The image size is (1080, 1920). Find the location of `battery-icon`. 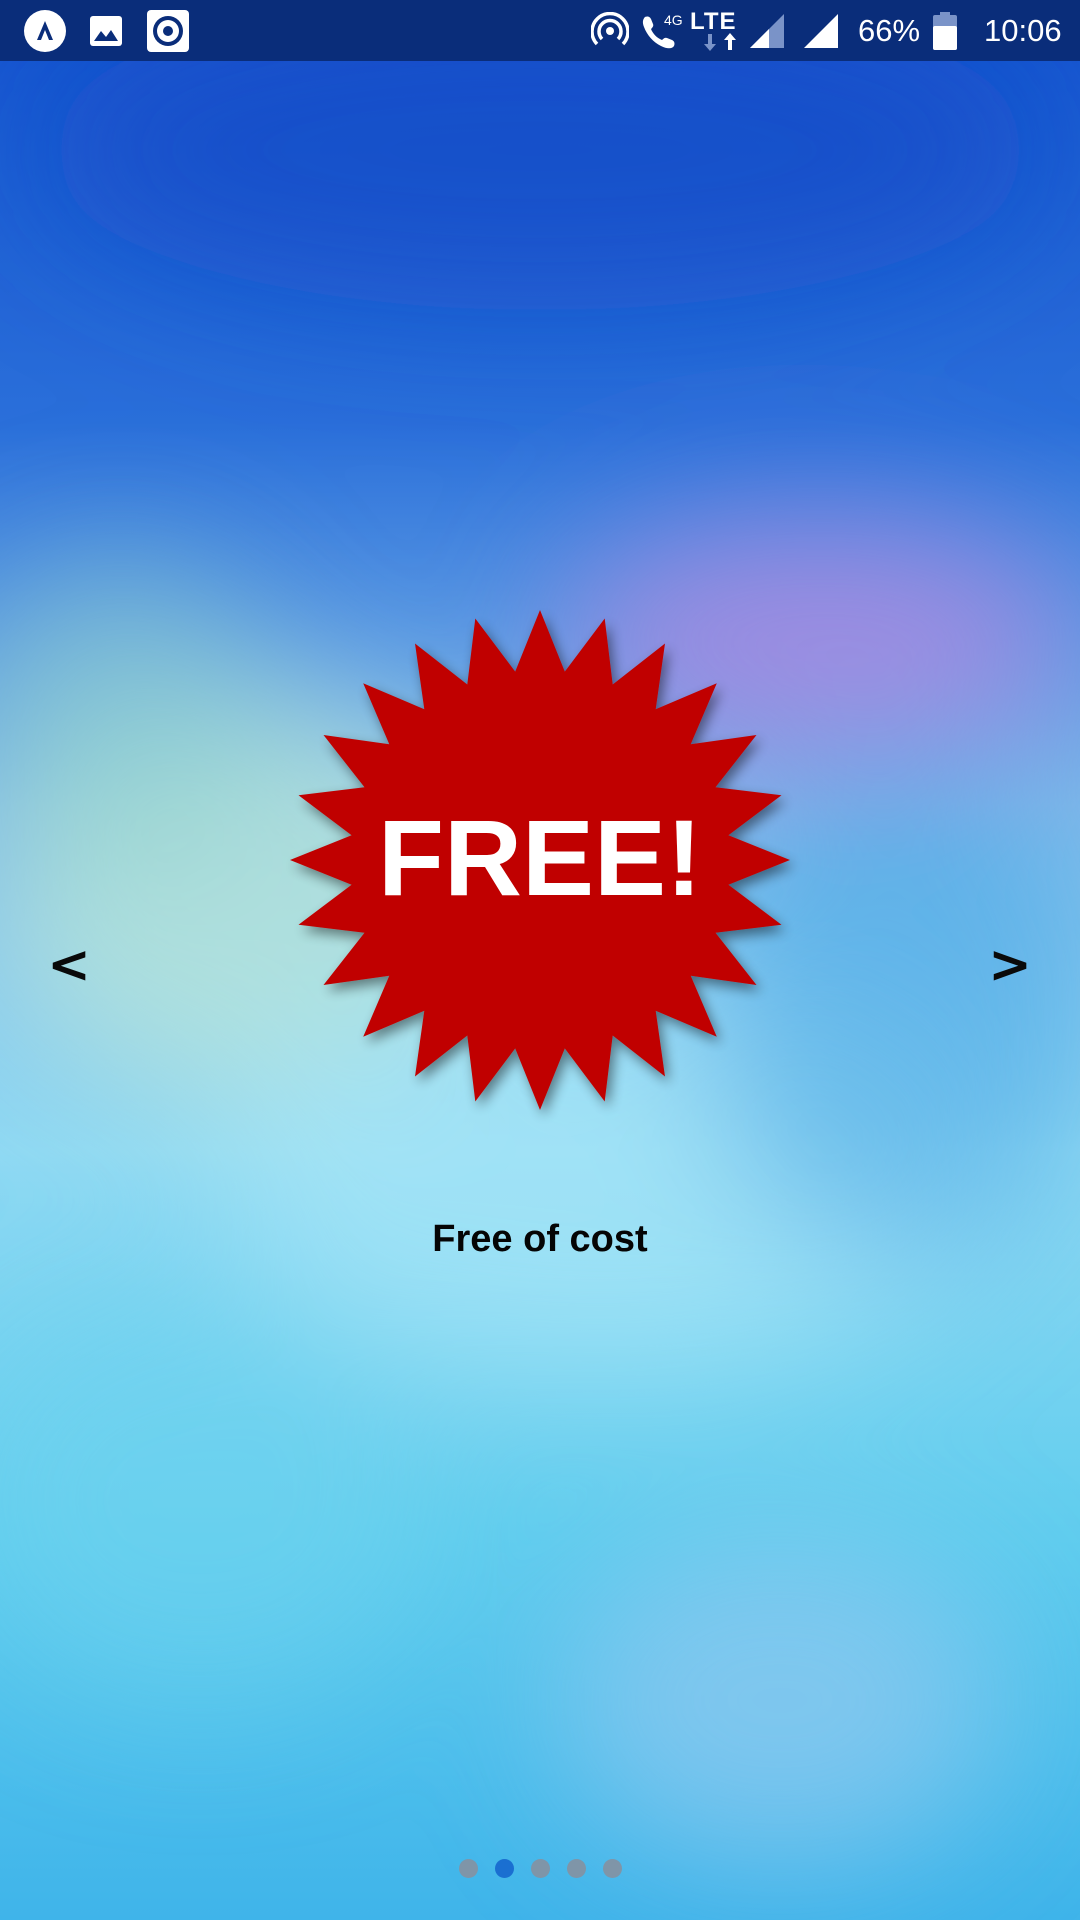

battery-icon is located at coordinates (945, 30).